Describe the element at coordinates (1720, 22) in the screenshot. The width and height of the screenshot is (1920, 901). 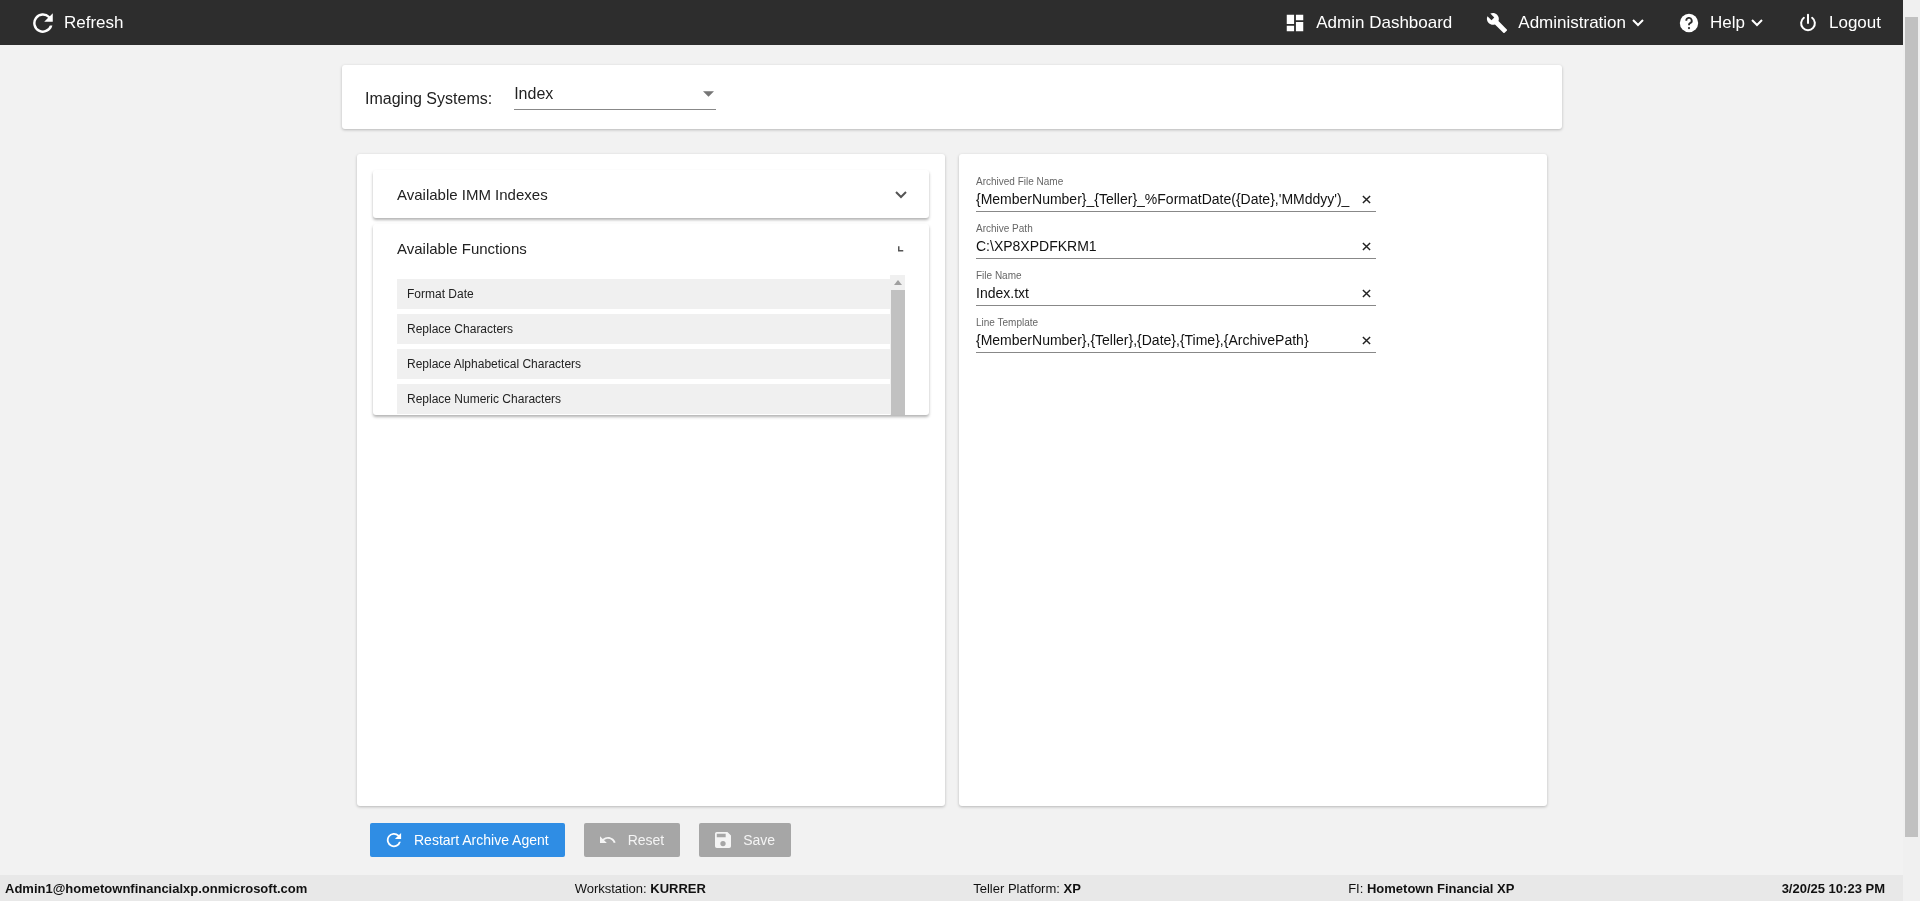
I see `menu-button: Help` at that location.